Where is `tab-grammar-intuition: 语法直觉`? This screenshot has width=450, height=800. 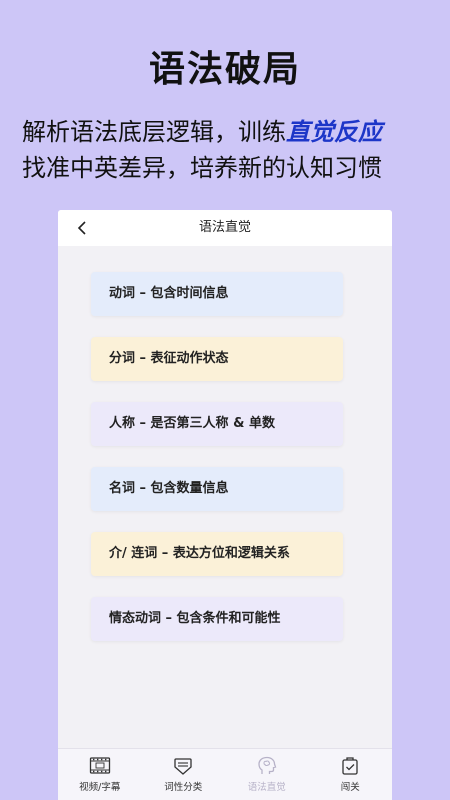
tab-grammar-intuition: 语法直觉 is located at coordinates (267, 774).